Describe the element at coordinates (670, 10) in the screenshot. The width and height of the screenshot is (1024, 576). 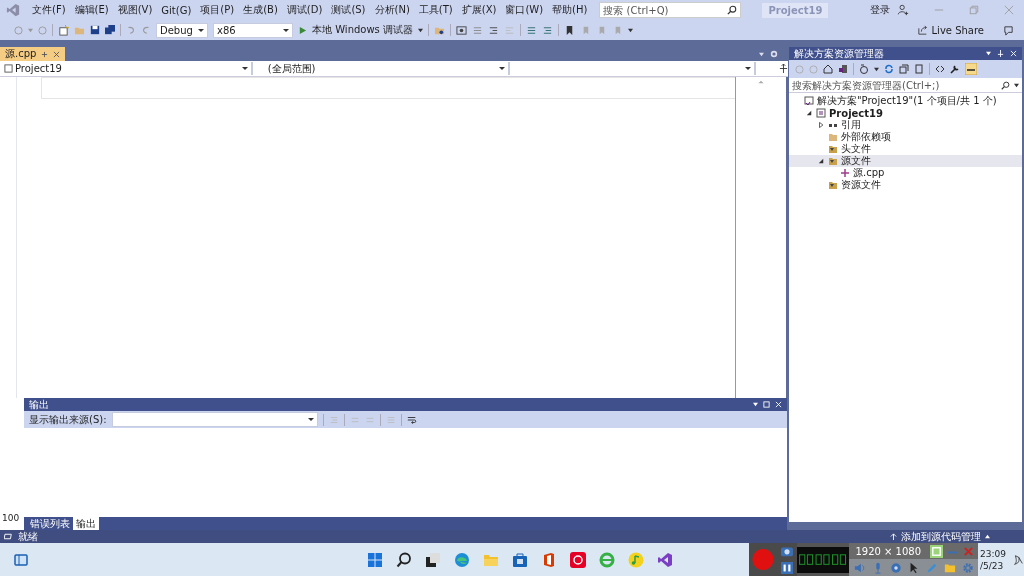
I see `search-field: 搜索 (Ctrl+Q)` at that location.